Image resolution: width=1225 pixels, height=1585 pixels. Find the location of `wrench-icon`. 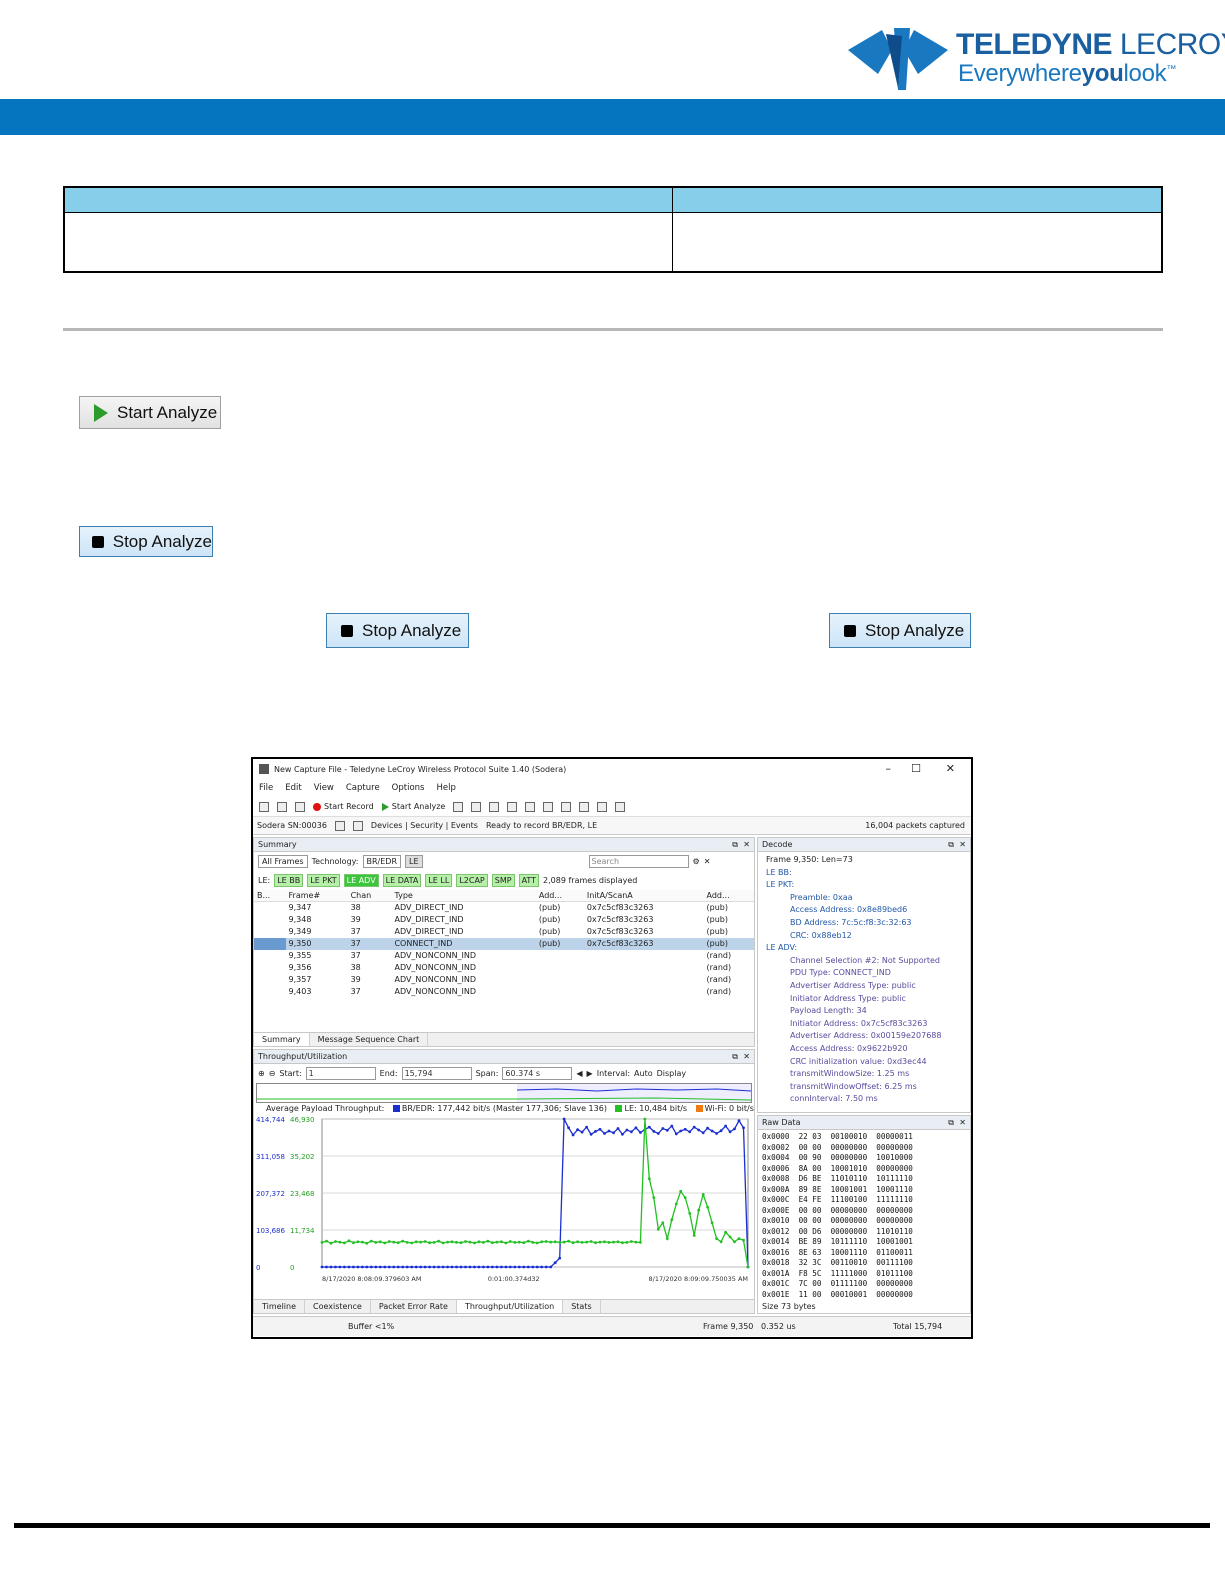

wrench-icon is located at coordinates (339, 825).